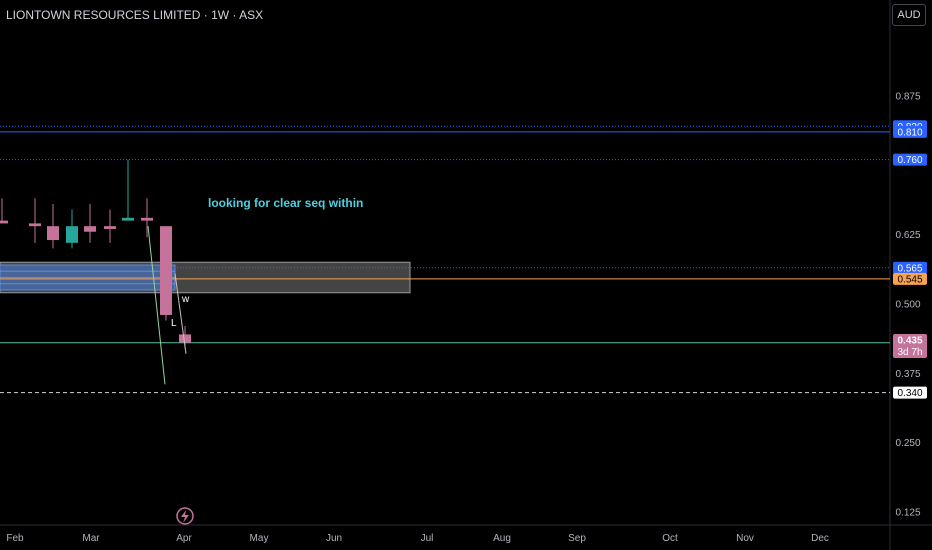  I want to click on x-tick-label: Oct, so click(670, 538).